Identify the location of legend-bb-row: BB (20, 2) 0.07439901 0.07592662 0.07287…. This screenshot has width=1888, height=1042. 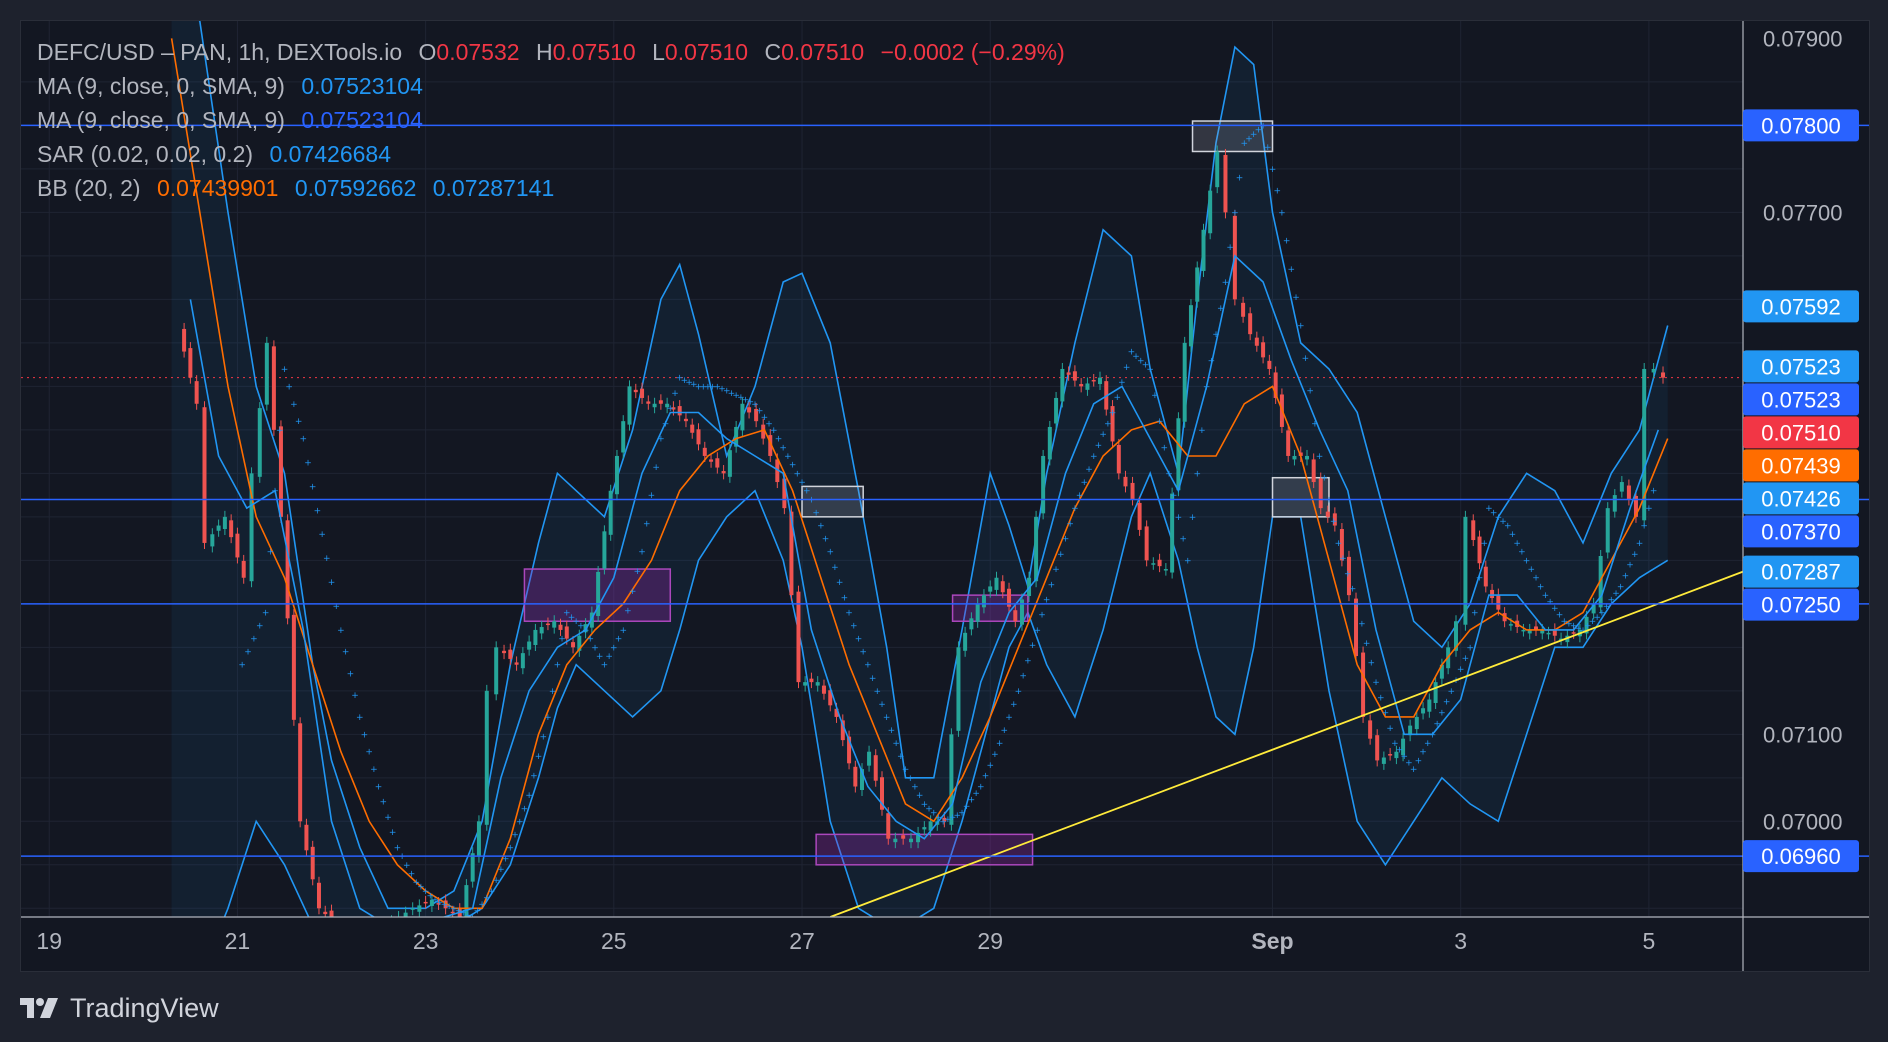
(551, 188).